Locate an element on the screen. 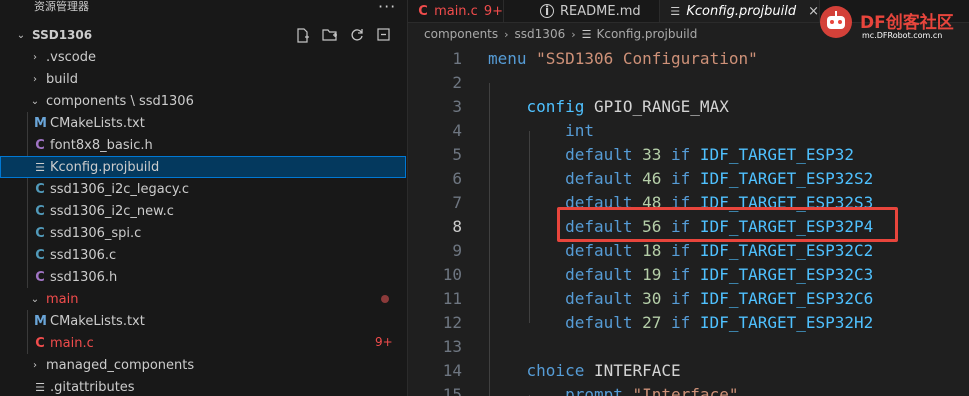  code-text: default 30 if IDF_TARGET_ESP32C6 is located at coordinates (680, 299).